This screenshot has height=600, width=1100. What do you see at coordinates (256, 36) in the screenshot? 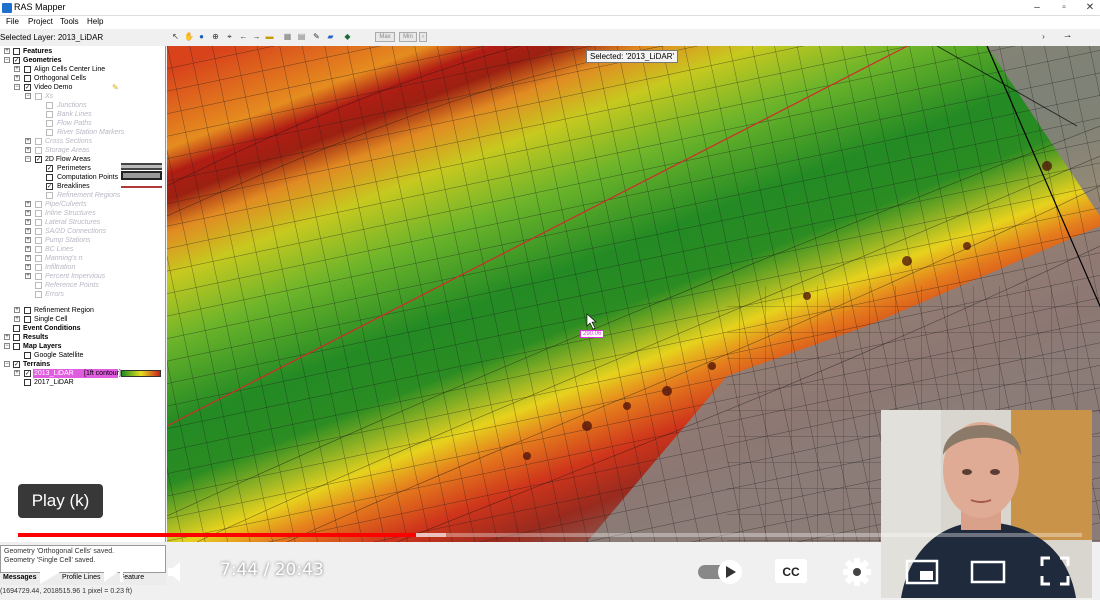
I see `forward-arrow-icon: →` at bounding box center [256, 36].